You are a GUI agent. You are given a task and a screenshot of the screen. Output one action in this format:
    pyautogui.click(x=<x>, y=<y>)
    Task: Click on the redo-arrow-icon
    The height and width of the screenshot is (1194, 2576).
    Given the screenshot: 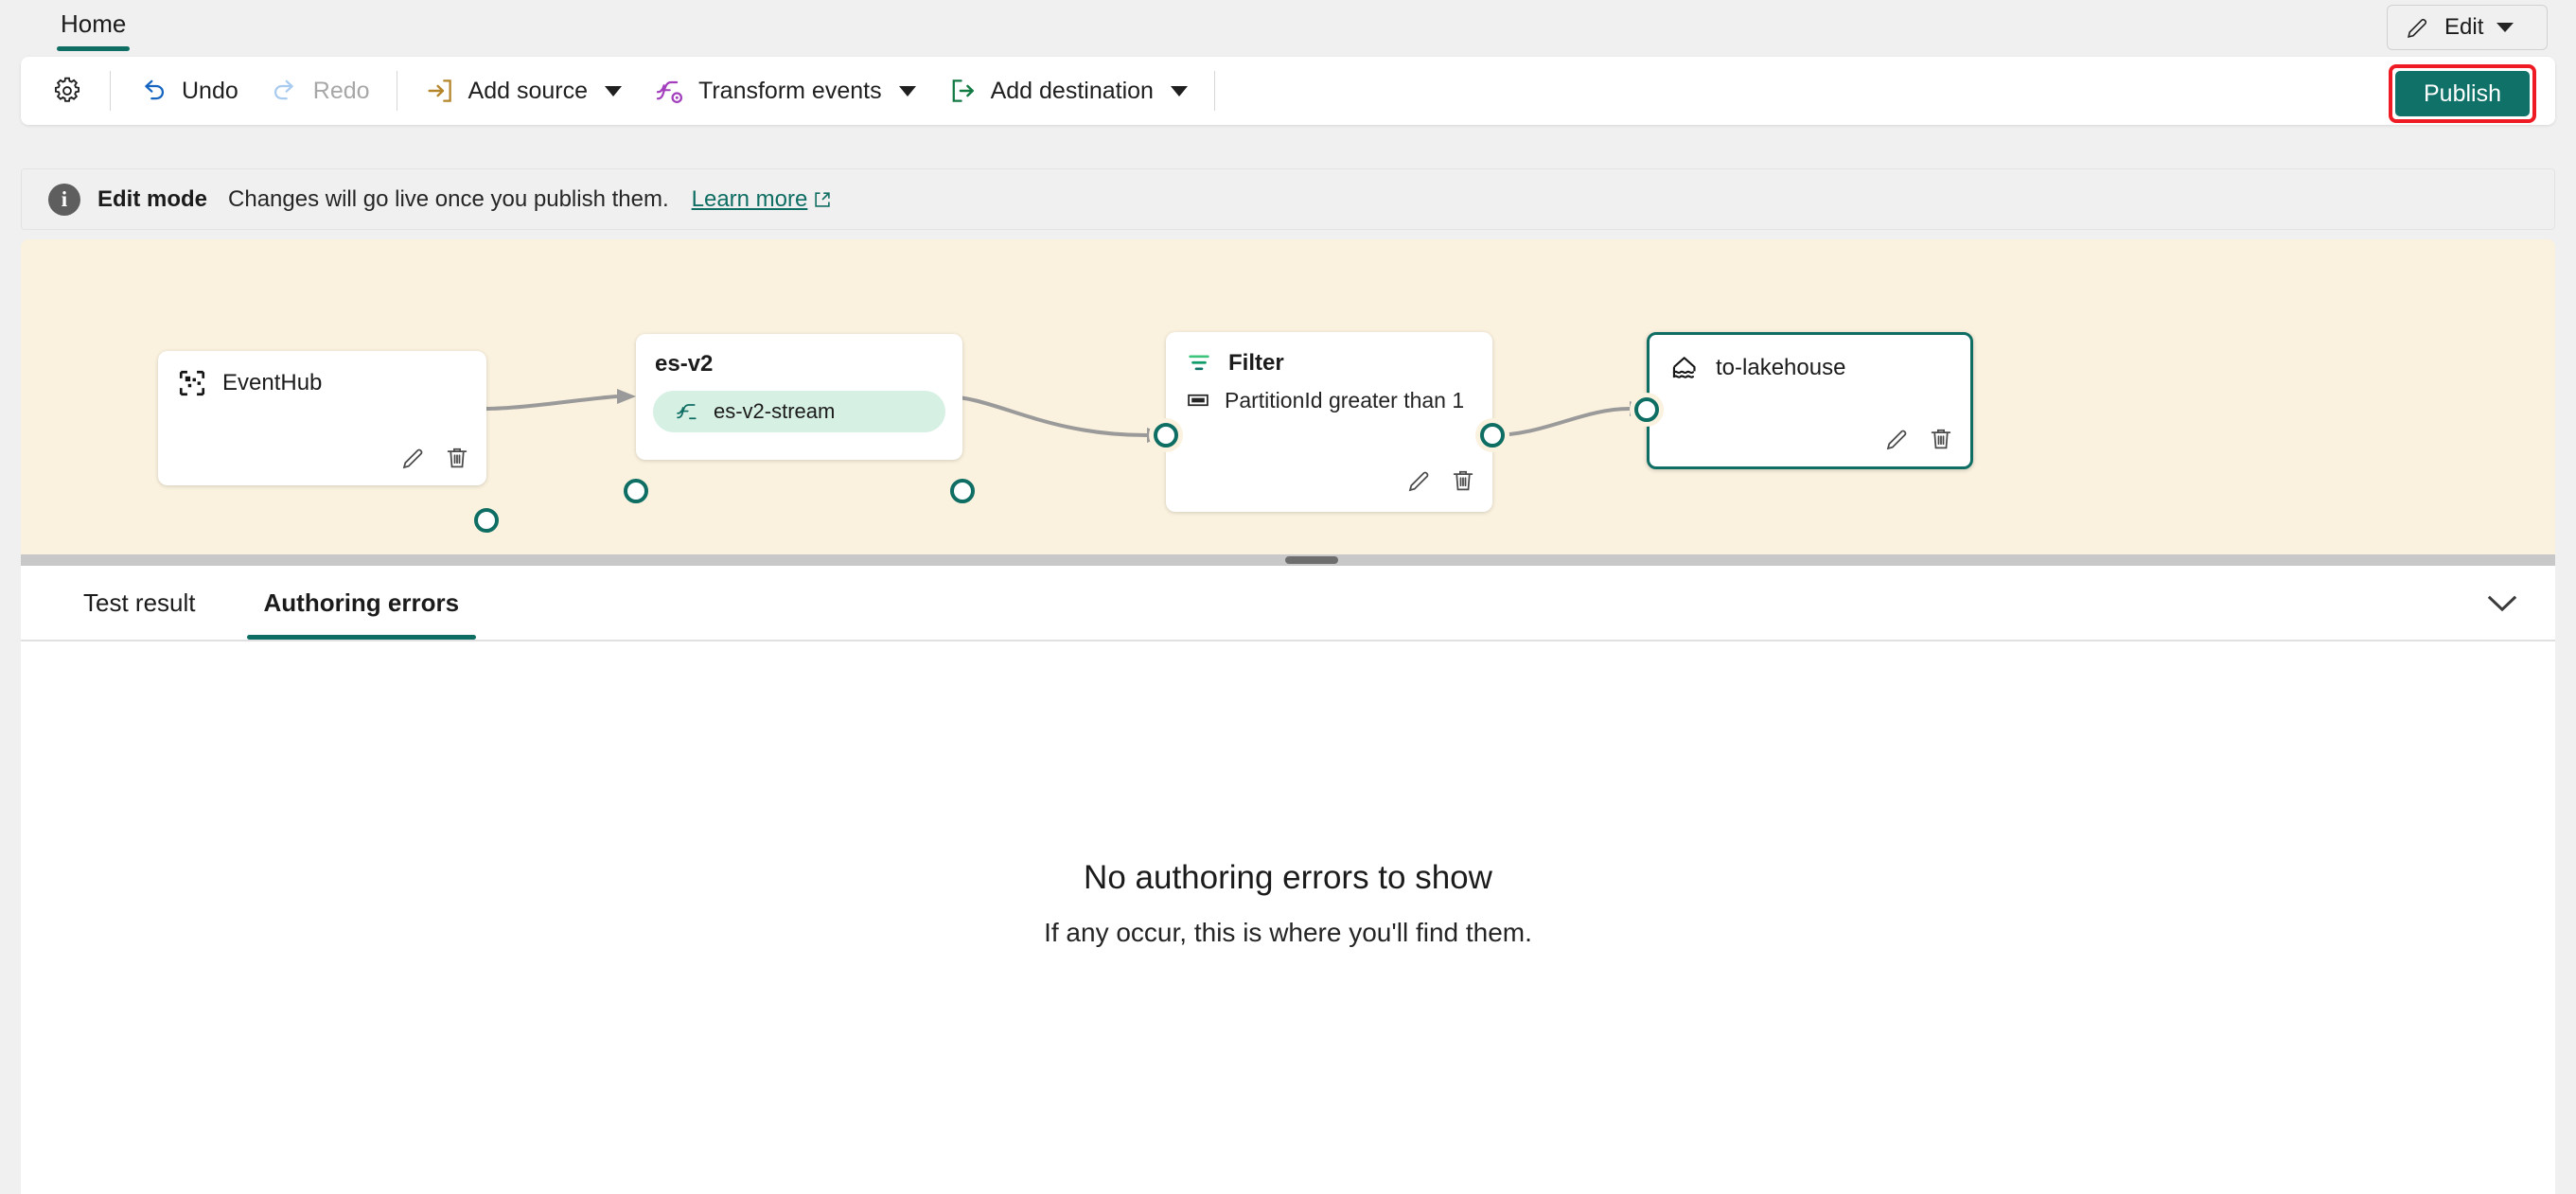 What is the action you would take?
    pyautogui.click(x=283, y=89)
    